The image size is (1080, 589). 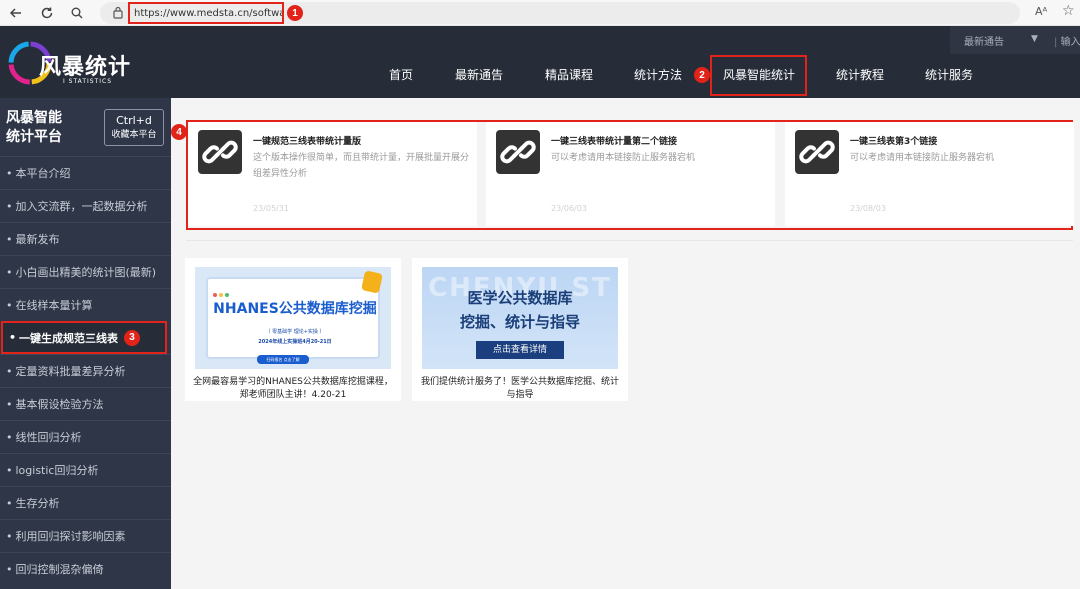 I want to click on logo-text: 风暴统计, so click(x=85, y=67).